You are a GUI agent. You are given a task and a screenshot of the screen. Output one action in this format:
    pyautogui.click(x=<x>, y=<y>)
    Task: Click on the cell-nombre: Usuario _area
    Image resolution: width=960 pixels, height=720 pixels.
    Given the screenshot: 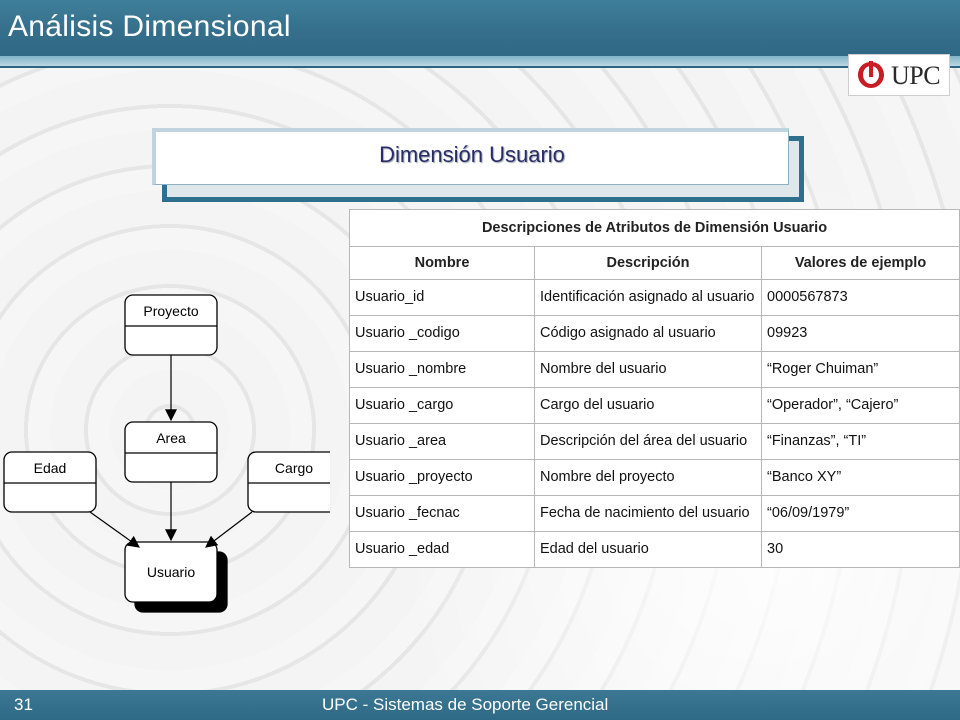 What is the action you would take?
    pyautogui.click(x=442, y=441)
    